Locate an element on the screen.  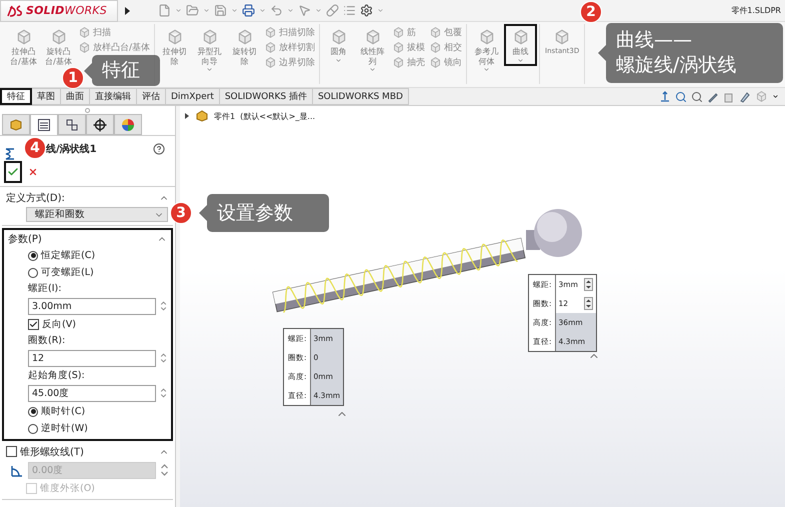
ribbon-tool: 抽壳 is located at coordinates (416, 62).